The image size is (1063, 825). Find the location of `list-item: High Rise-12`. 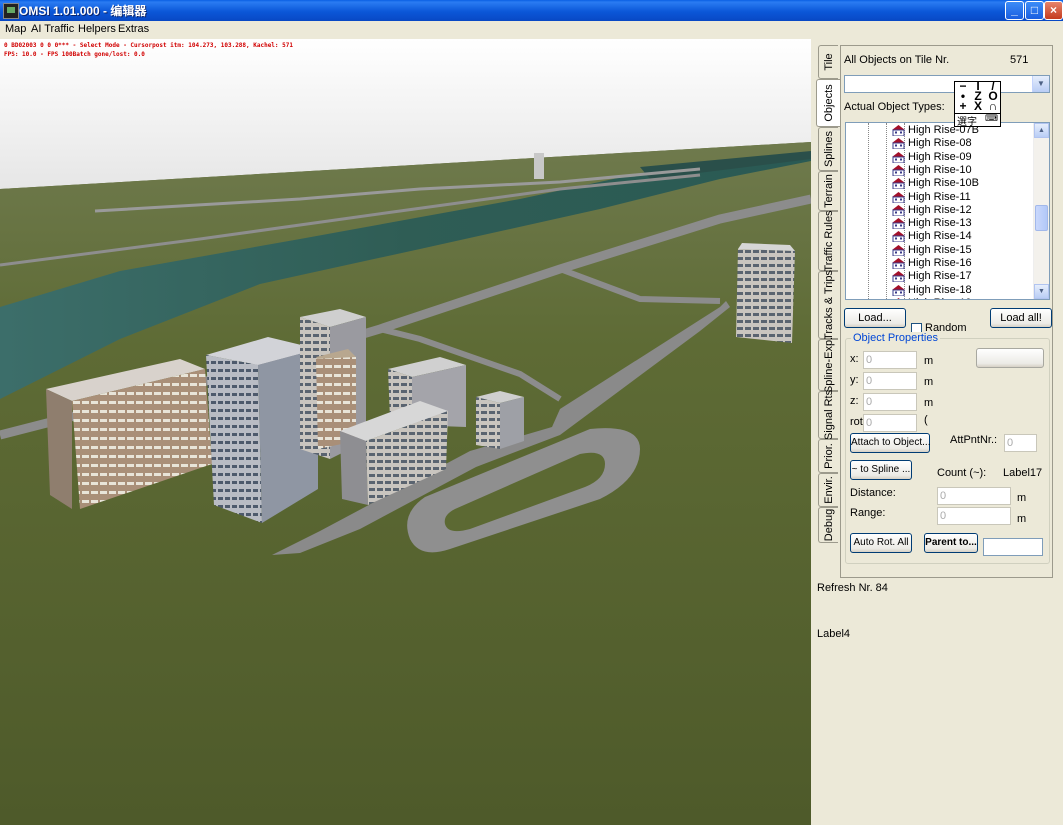

list-item: High Rise-12 is located at coordinates (932, 210).